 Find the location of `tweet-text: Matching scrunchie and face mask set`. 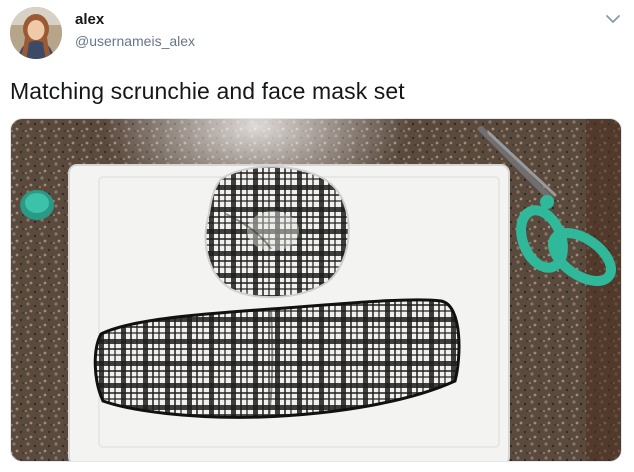

tweet-text: Matching scrunchie and face mask set is located at coordinates (207, 91).